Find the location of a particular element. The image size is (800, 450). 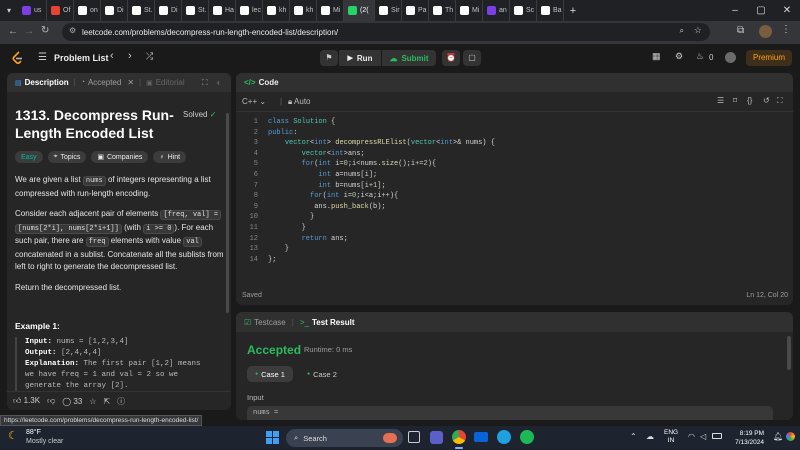

code-line: for(int i=0;i<nums.size();i+=2){ is located at coordinates (352, 164).